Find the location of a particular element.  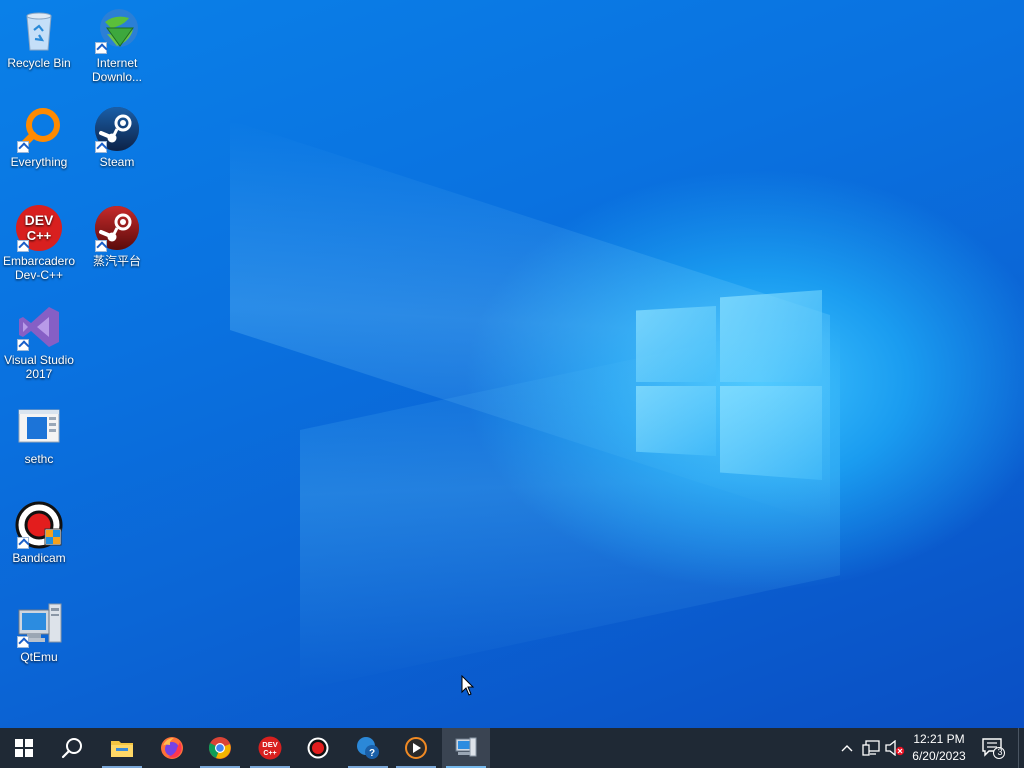

clock-time: 12:21 PM is located at coordinates (939, 739).